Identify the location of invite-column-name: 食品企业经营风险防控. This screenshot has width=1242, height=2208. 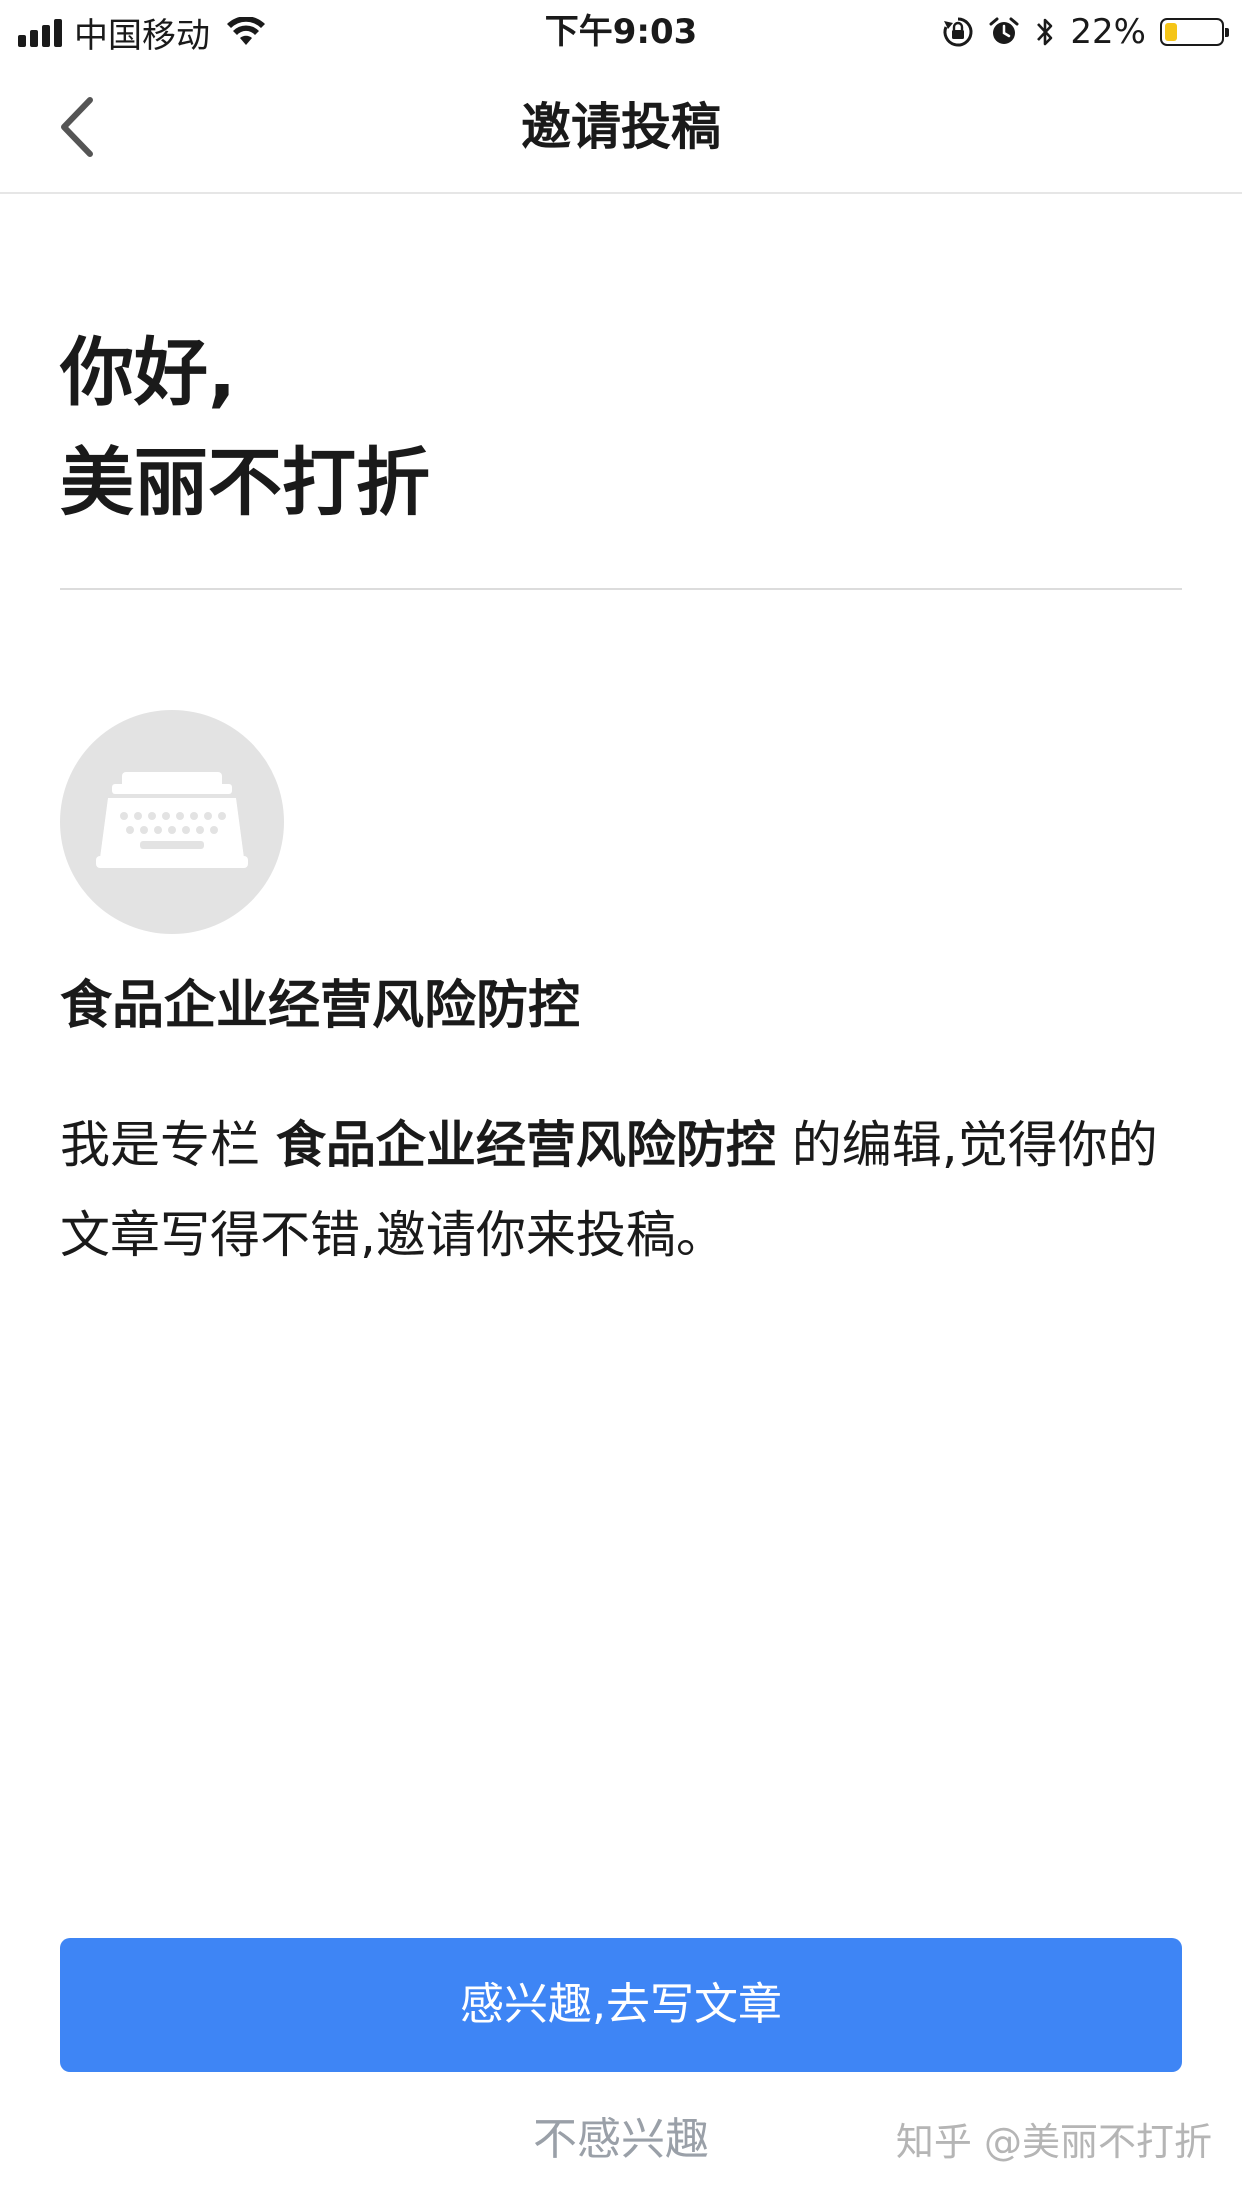
(525, 1145).